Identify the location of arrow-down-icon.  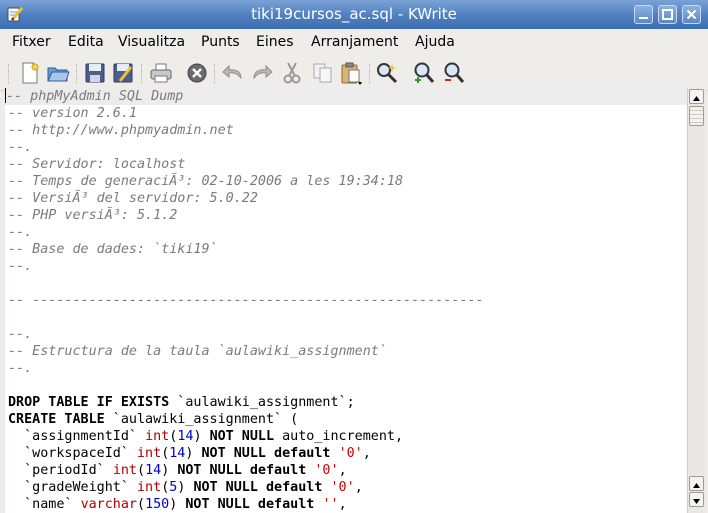
(696, 501).